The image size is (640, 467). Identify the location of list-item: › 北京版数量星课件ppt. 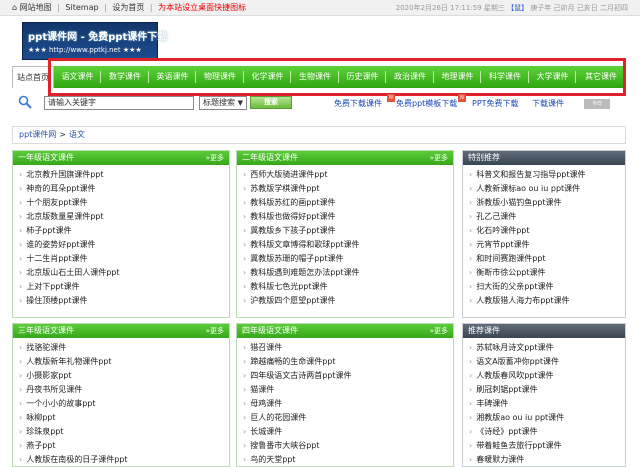
(122, 217).